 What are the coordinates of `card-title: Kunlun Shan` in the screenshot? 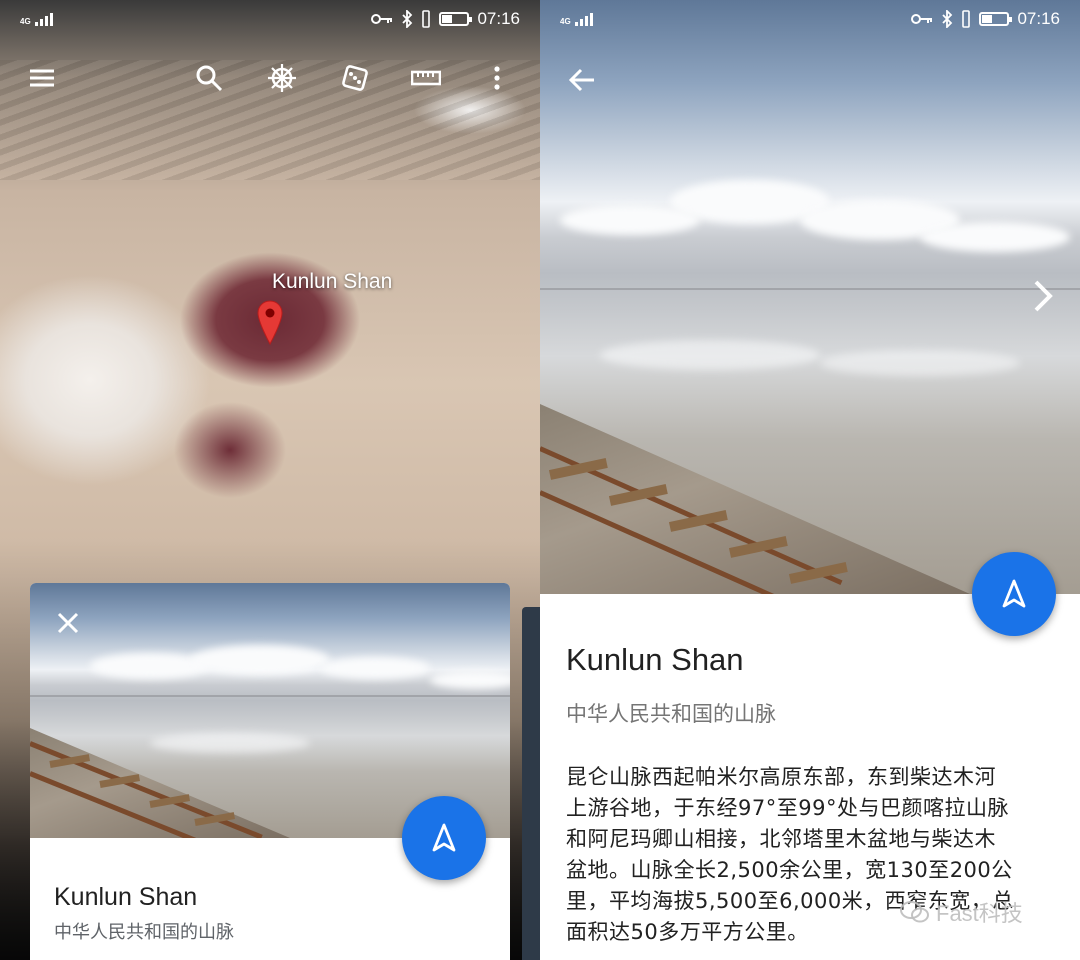 It's located at (126, 897).